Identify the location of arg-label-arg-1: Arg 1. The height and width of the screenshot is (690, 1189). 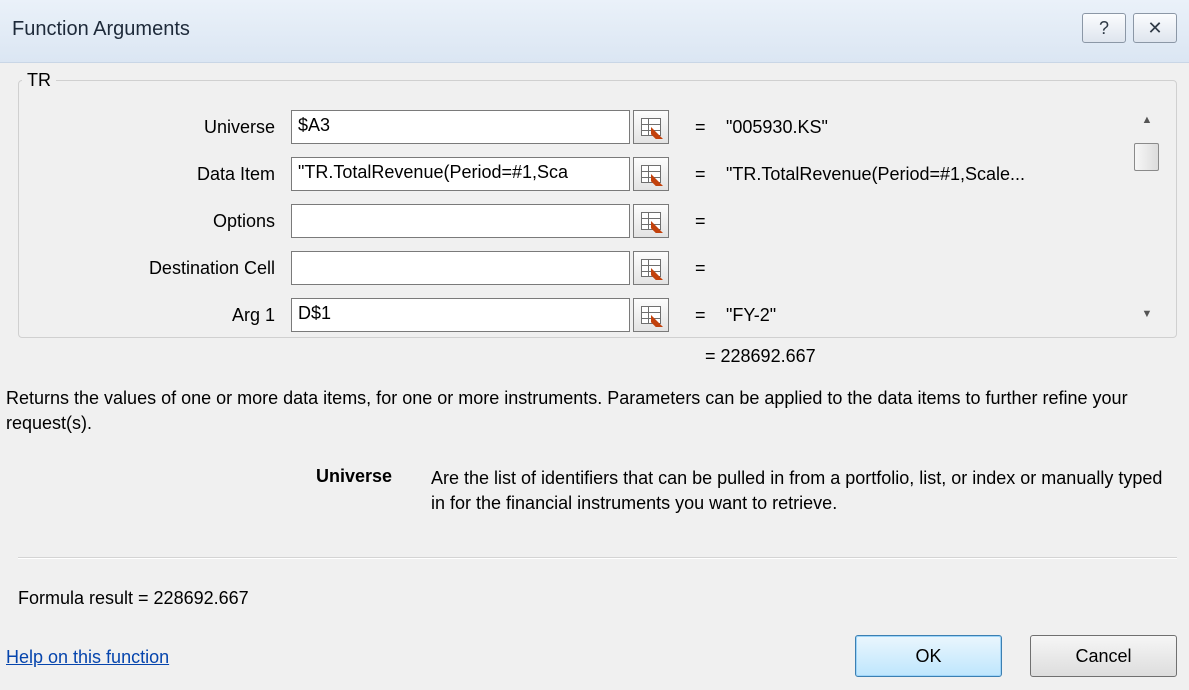
(253, 315).